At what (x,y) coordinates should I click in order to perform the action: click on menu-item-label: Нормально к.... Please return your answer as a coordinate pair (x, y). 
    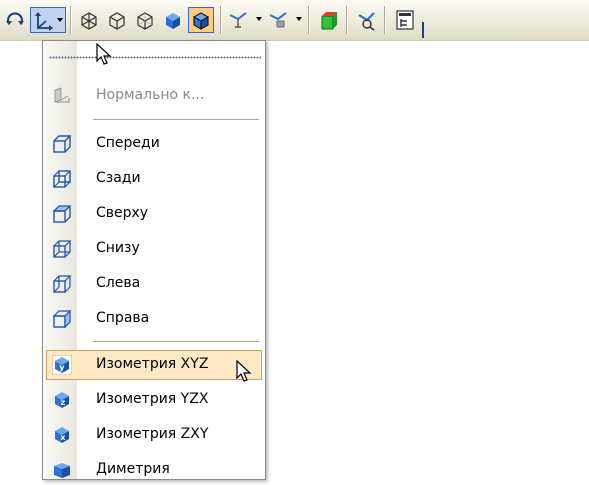
    Looking at the image, I should click on (150, 95).